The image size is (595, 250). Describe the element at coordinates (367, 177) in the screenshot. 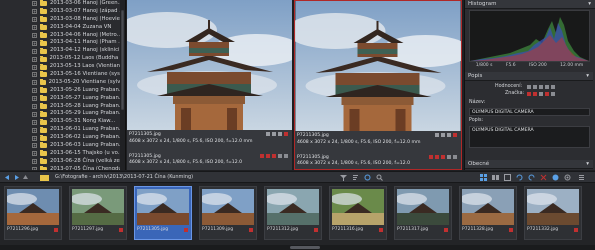

I see `refresh-icon` at that location.